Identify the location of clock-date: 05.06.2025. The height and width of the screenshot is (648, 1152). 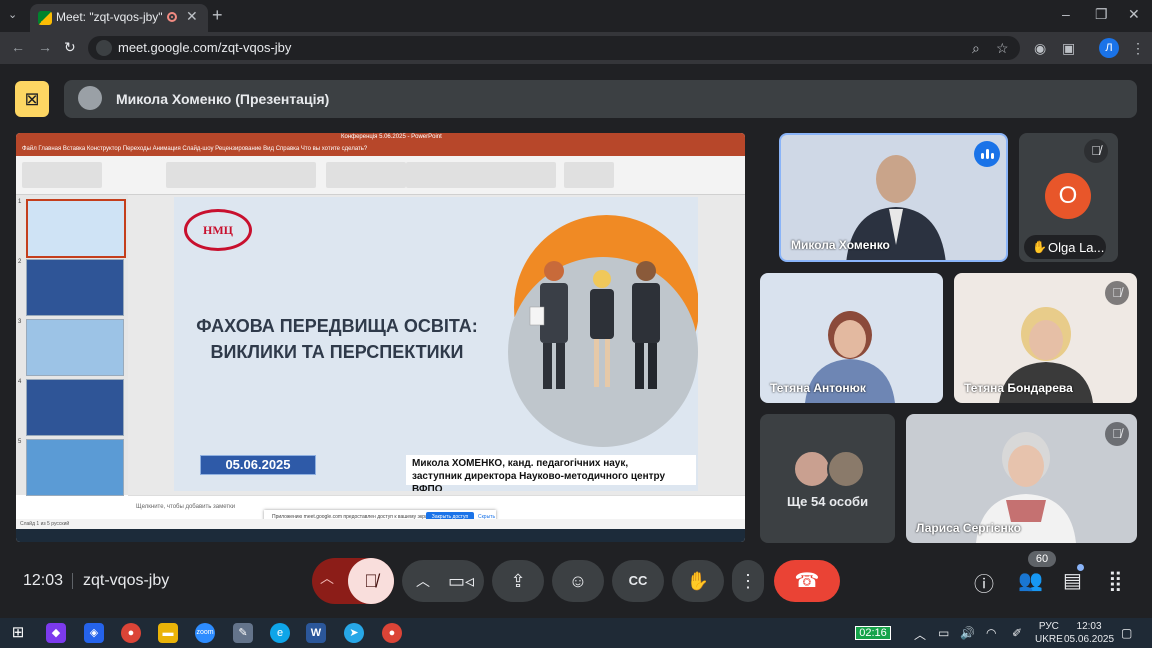
(1089, 639).